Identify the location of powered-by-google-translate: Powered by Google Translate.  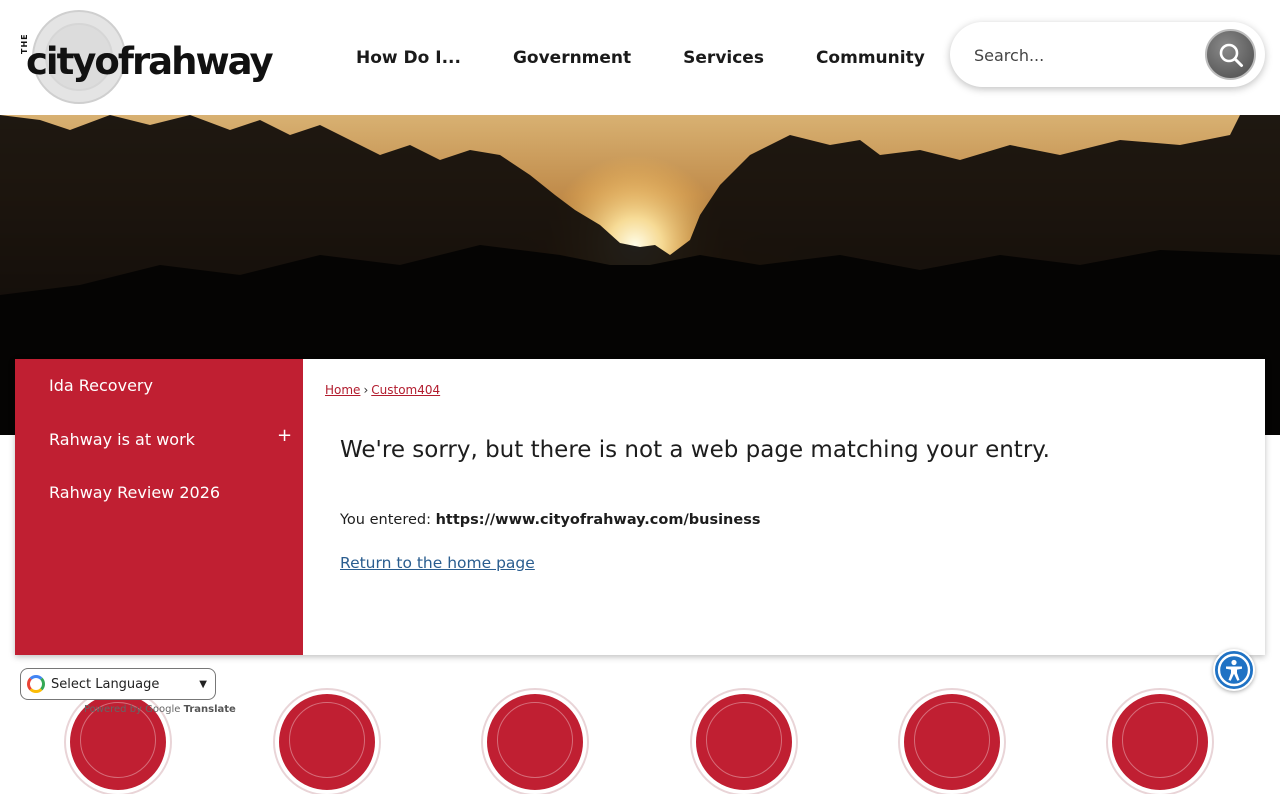
(160, 709).